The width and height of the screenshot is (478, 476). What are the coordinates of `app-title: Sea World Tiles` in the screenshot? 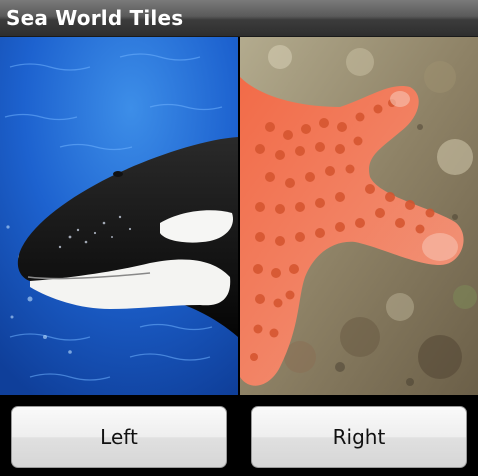 It's located at (95, 18).